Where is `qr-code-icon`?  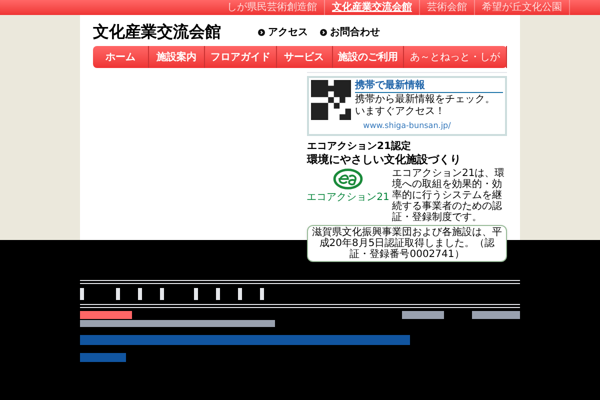
qr-code-icon is located at coordinates (331, 100).